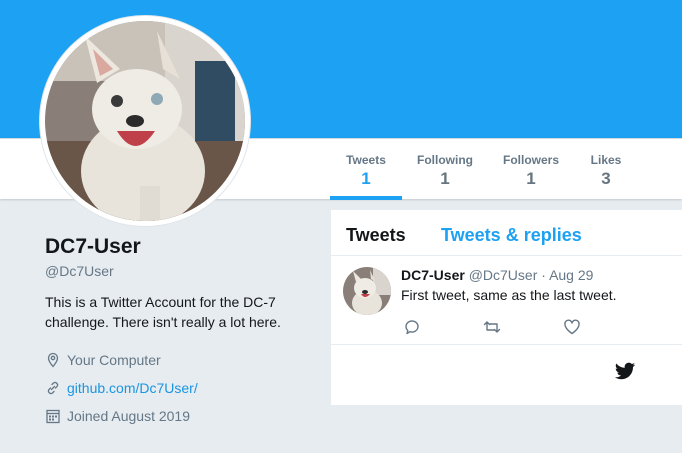  I want to click on tweets-stat: Tweets 1, so click(366, 169).